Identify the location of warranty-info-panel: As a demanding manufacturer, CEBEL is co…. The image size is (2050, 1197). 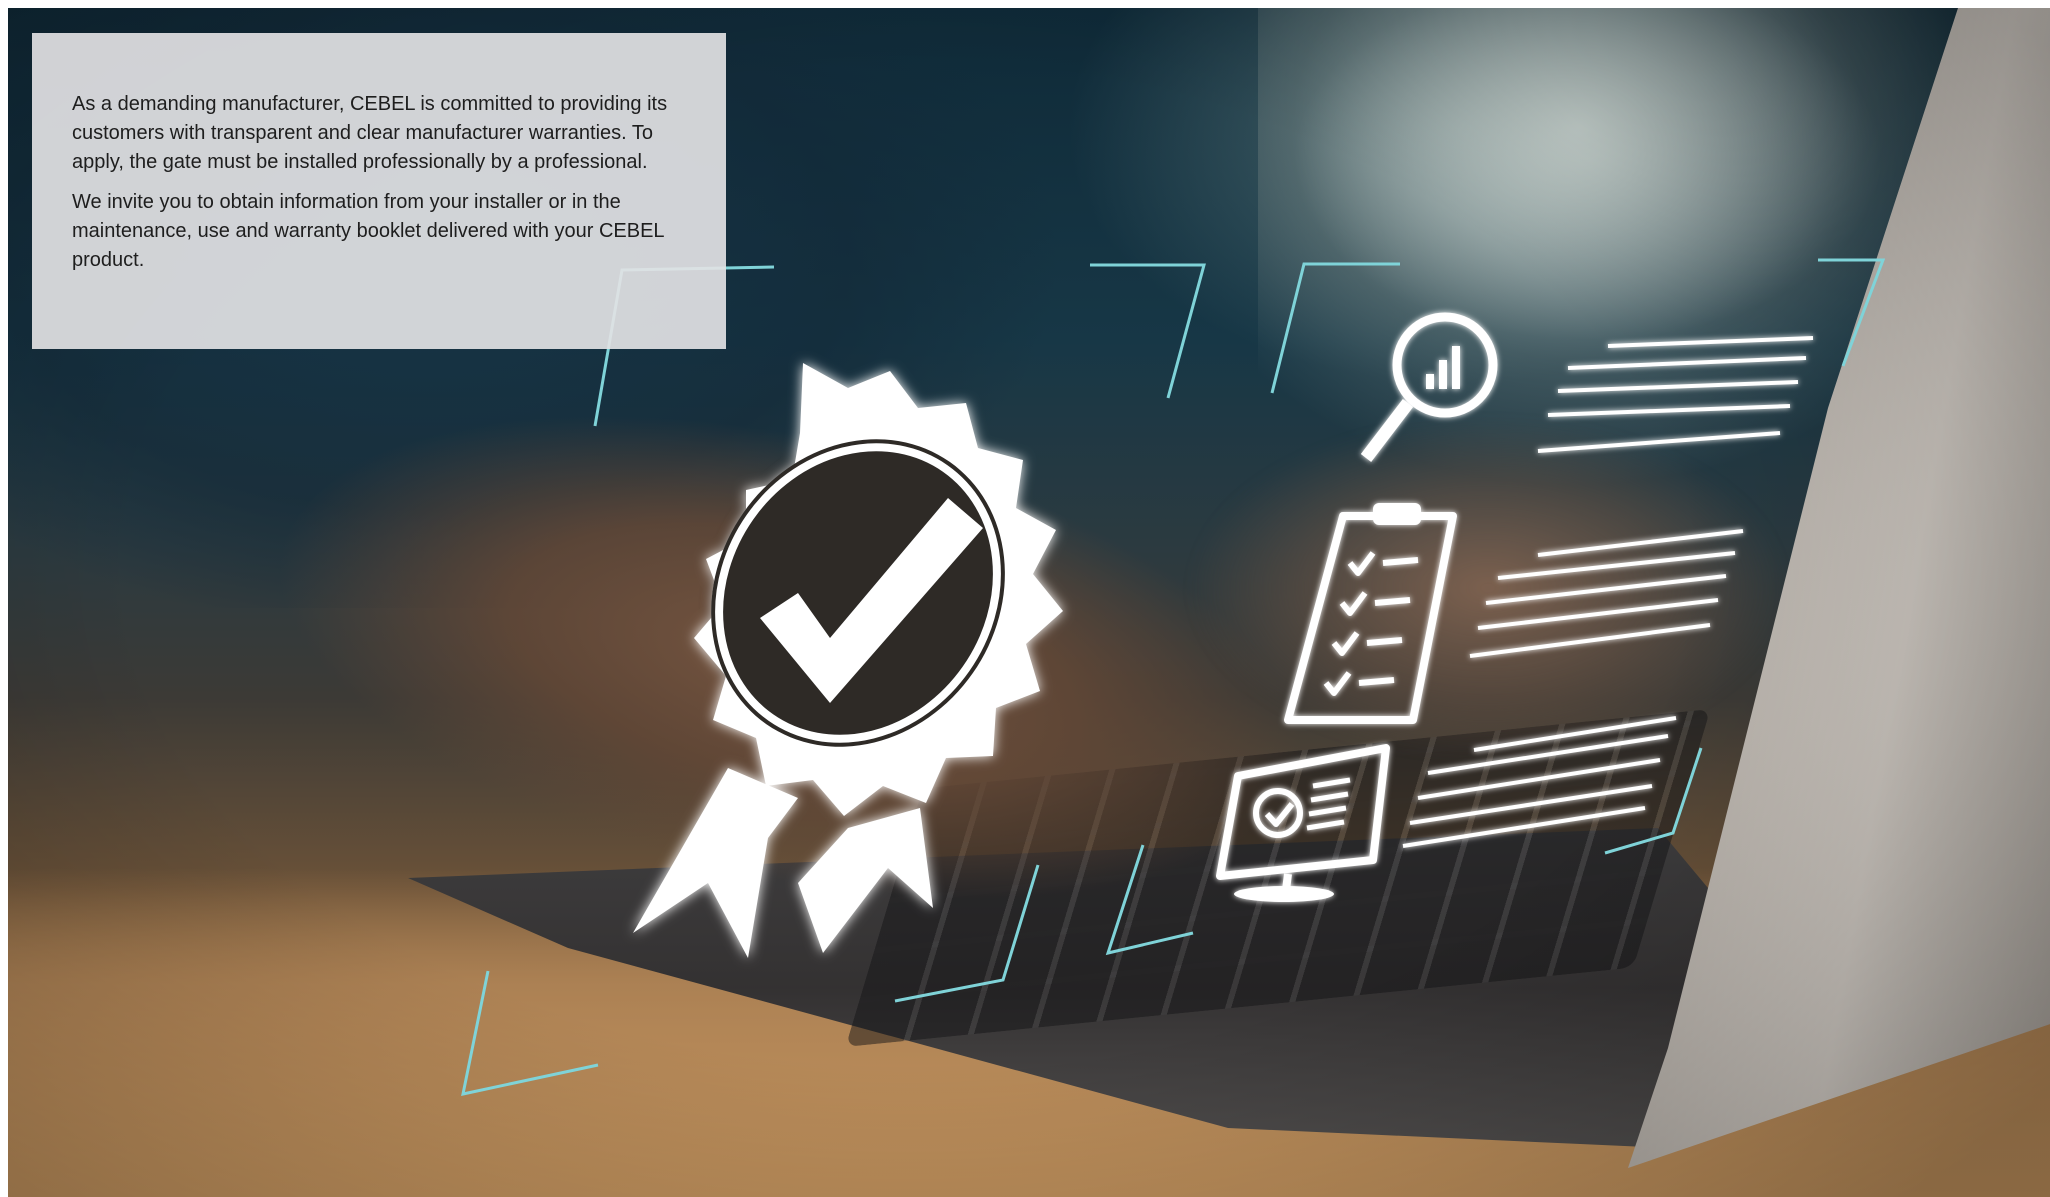
(379, 191).